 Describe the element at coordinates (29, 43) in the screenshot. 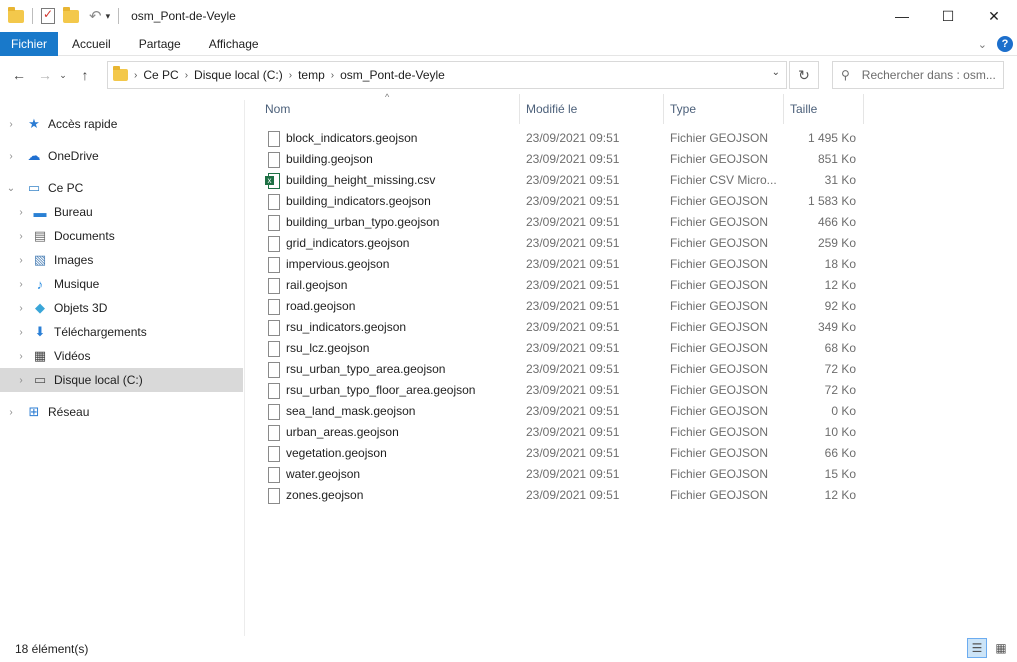

I see `tab-fichier: Fichier` at that location.